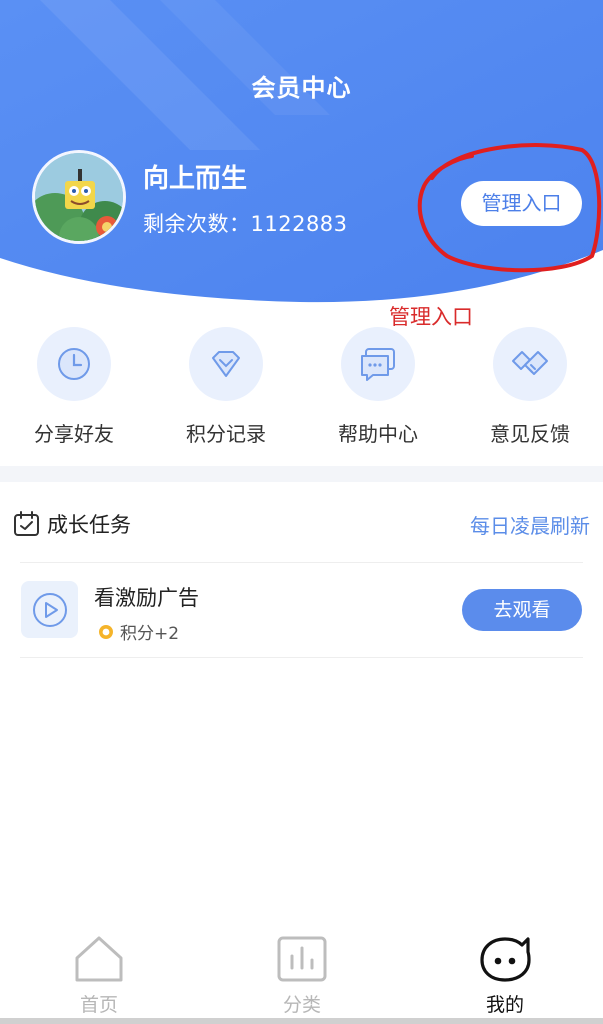 The width and height of the screenshot is (603, 1024). I want to click on bottom-nav: 首页 分类 我的, so click(301, 972).